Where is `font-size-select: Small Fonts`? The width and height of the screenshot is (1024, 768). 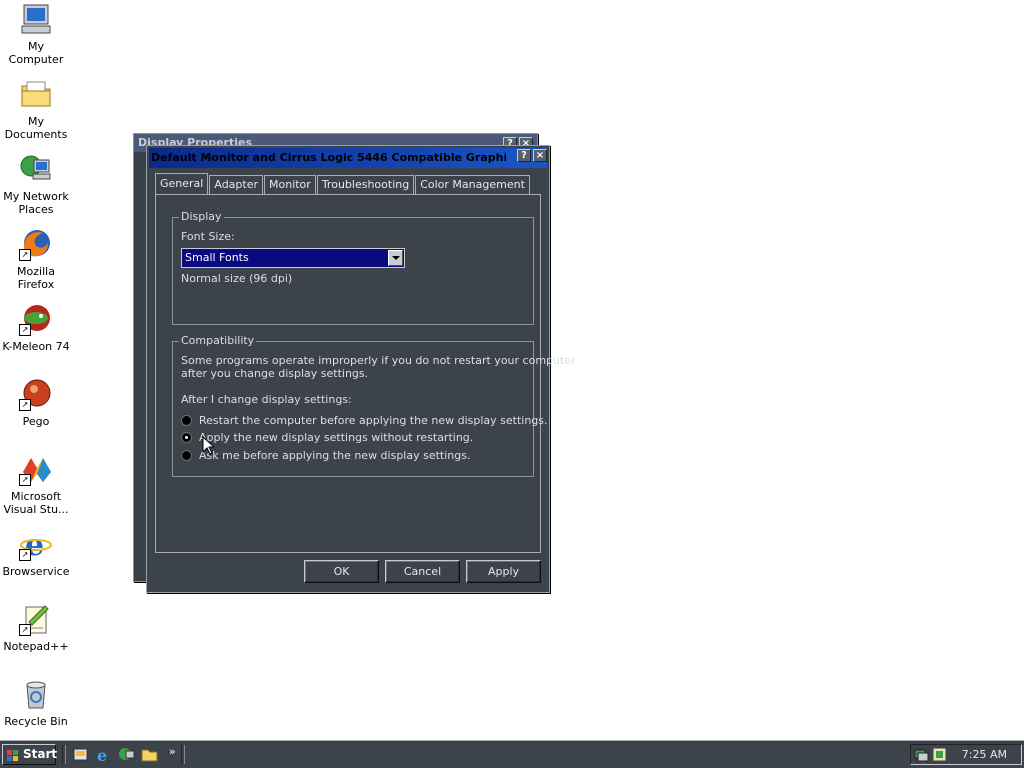 font-size-select: Small Fonts is located at coordinates (293, 258).